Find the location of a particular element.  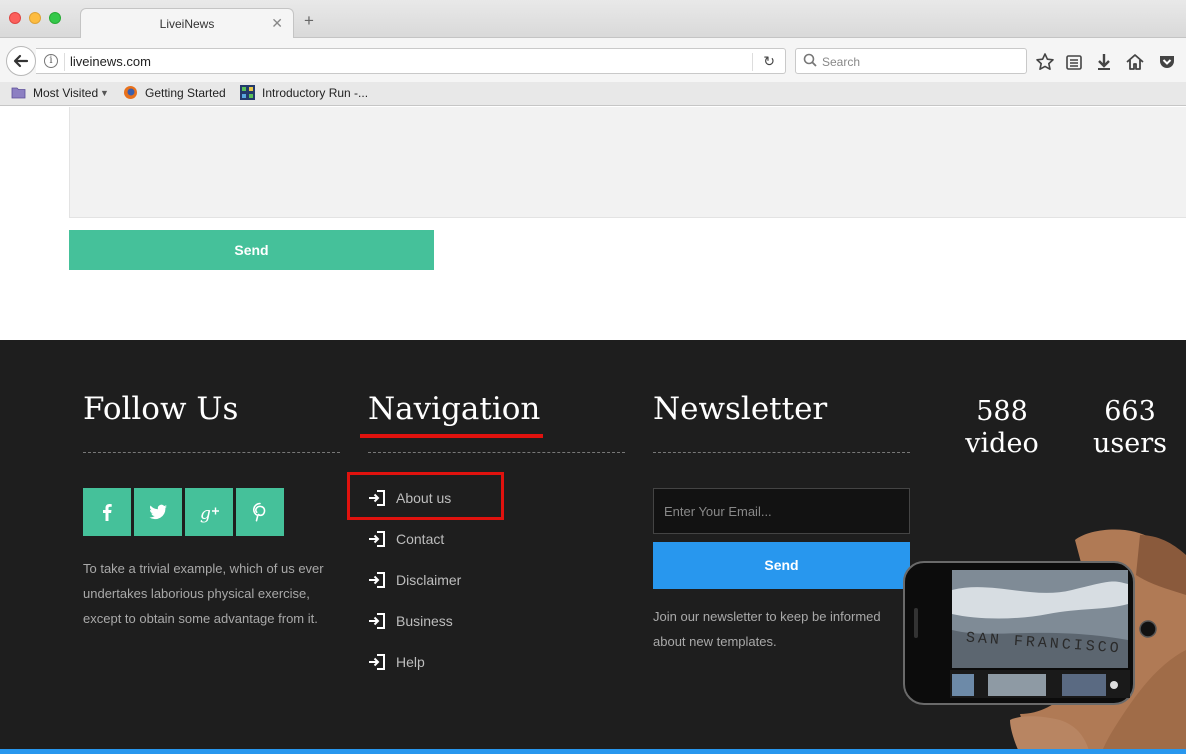

newsletter-divider is located at coordinates (781, 452).